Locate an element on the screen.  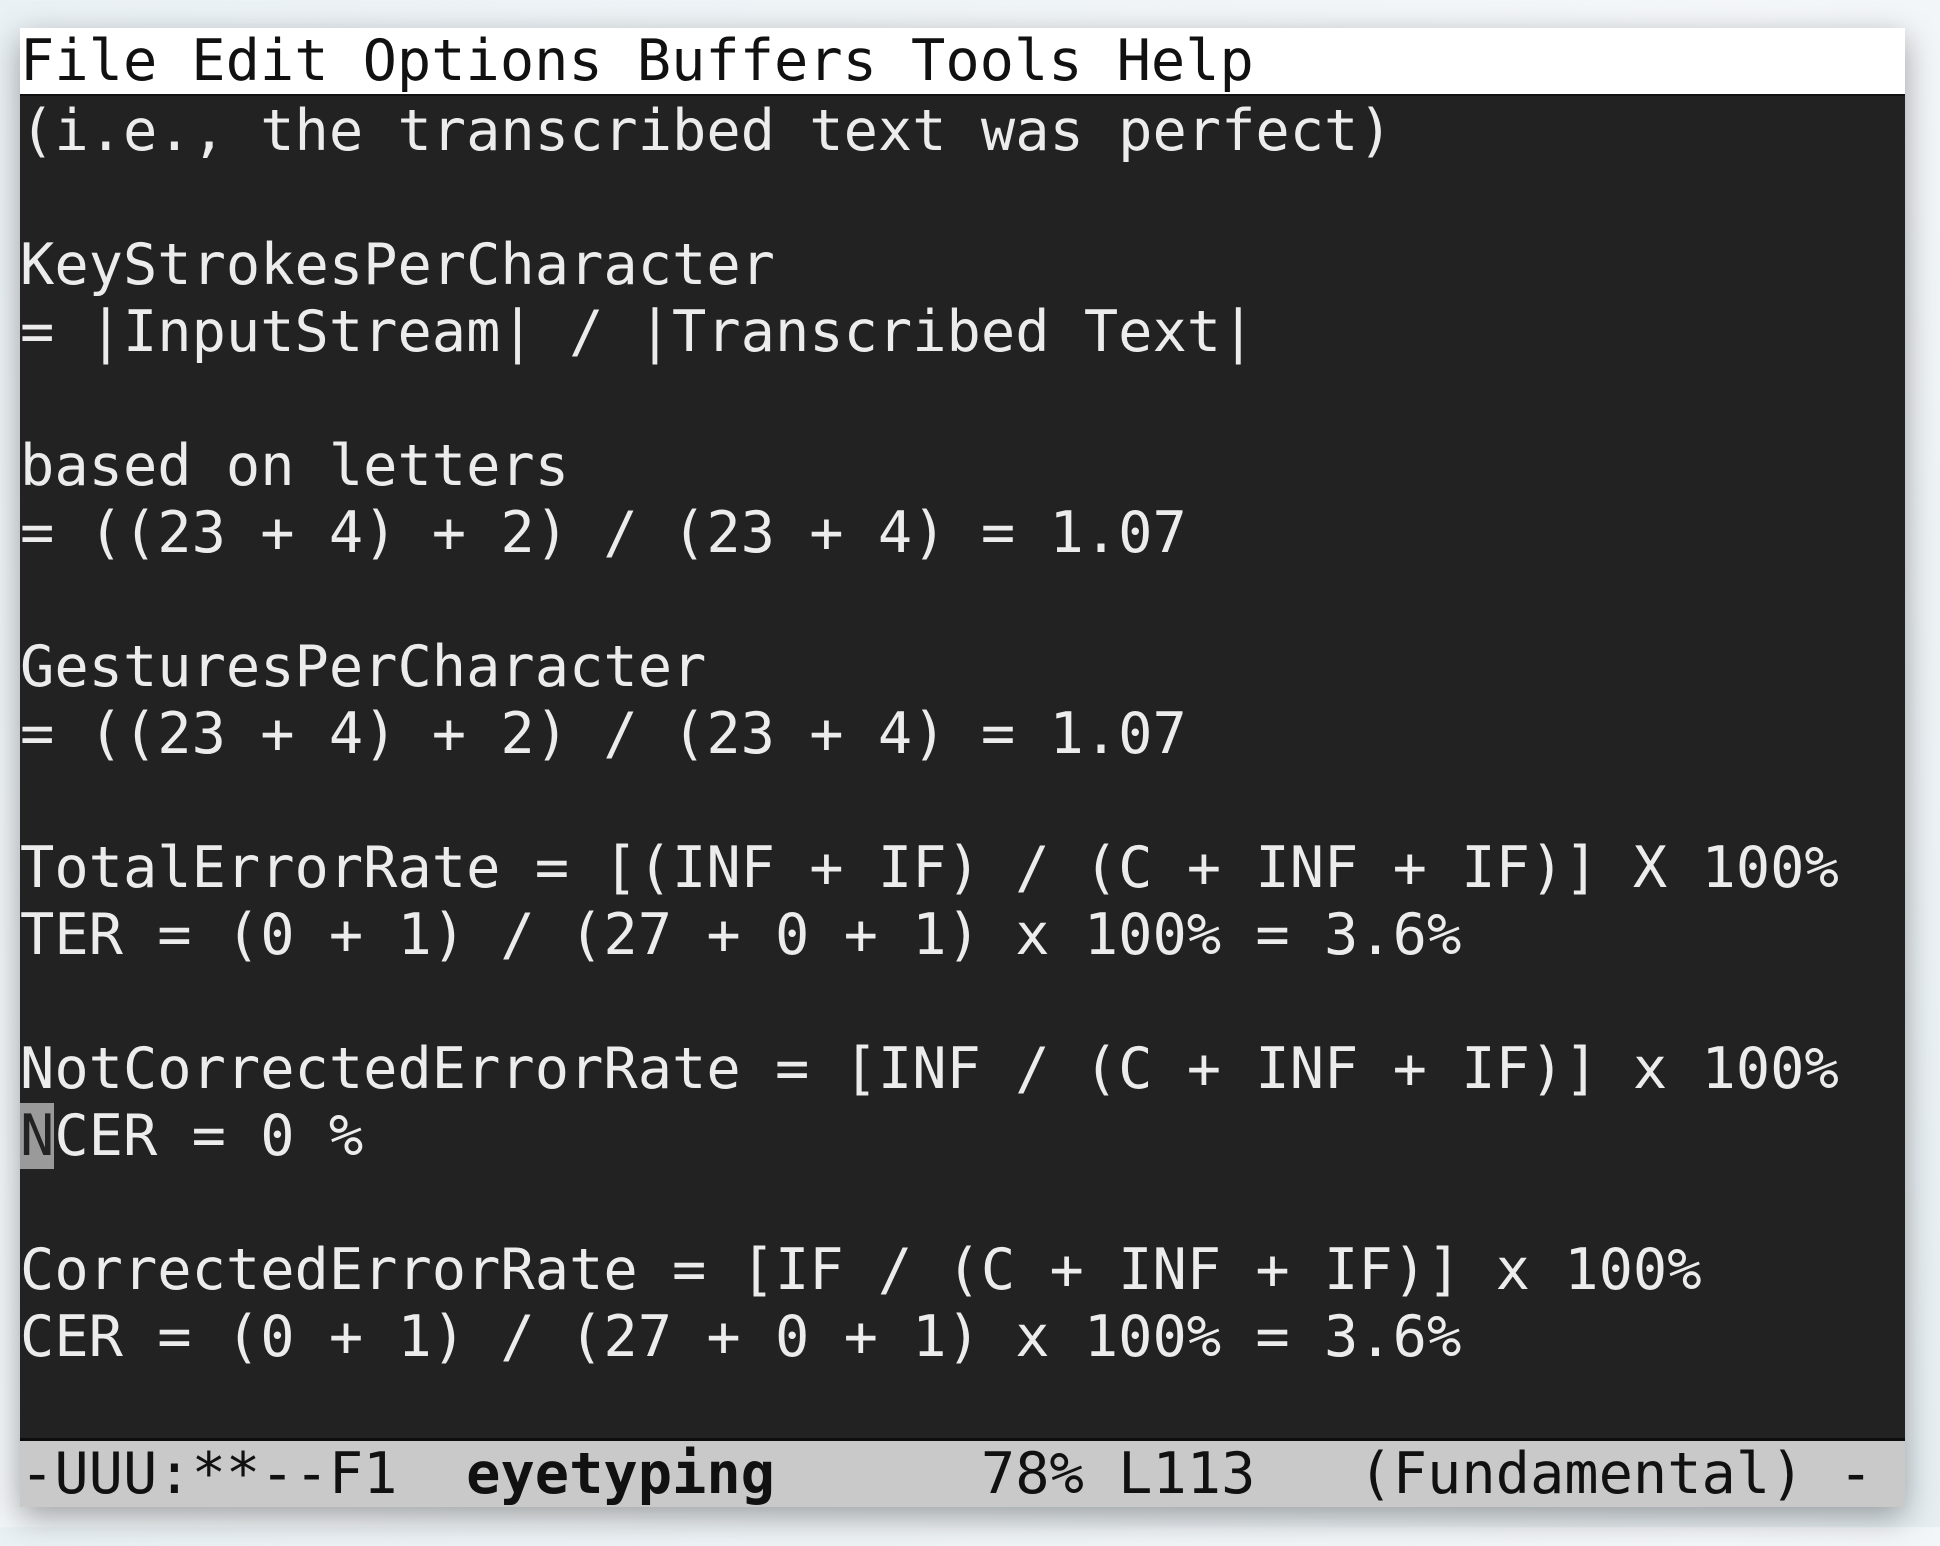
buffer-line-cursor: NCER = 0 % is located at coordinates (962, 1136).